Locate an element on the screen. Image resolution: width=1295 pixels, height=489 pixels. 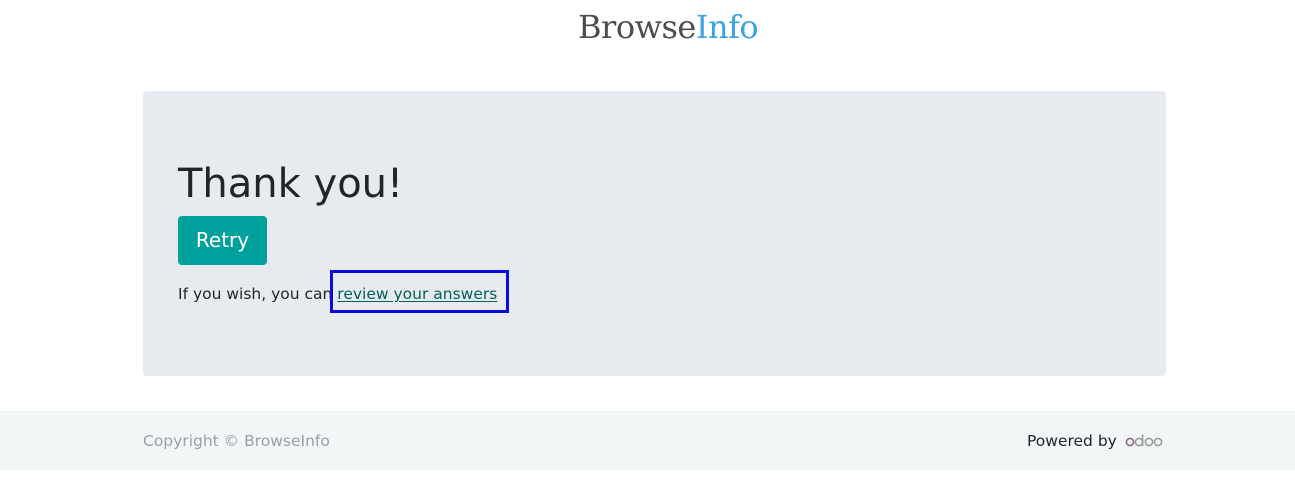
logo-text-browse: Browse is located at coordinates (637, 27).